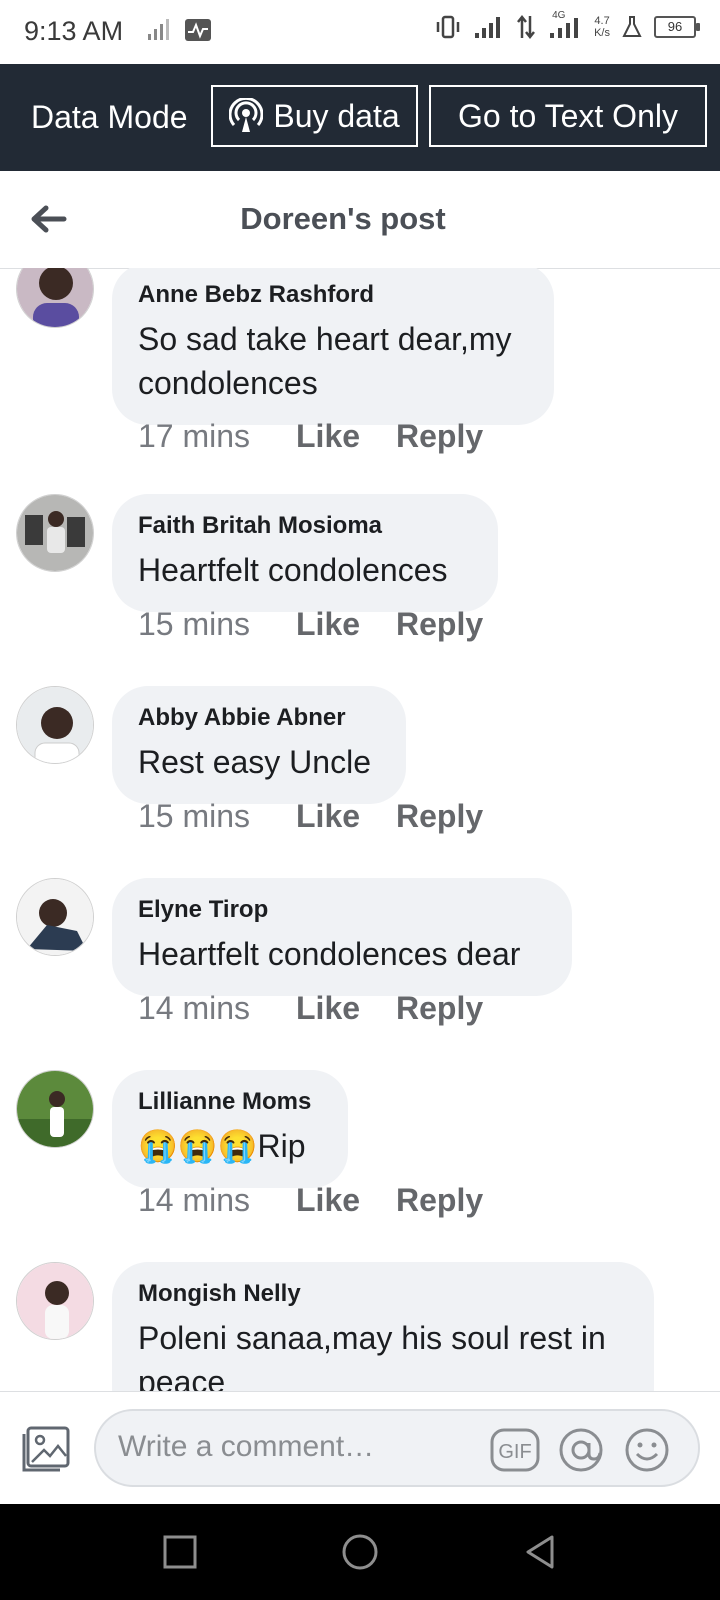  Describe the element at coordinates (677, 27) in the screenshot. I see `battery-indicator: 96` at that location.